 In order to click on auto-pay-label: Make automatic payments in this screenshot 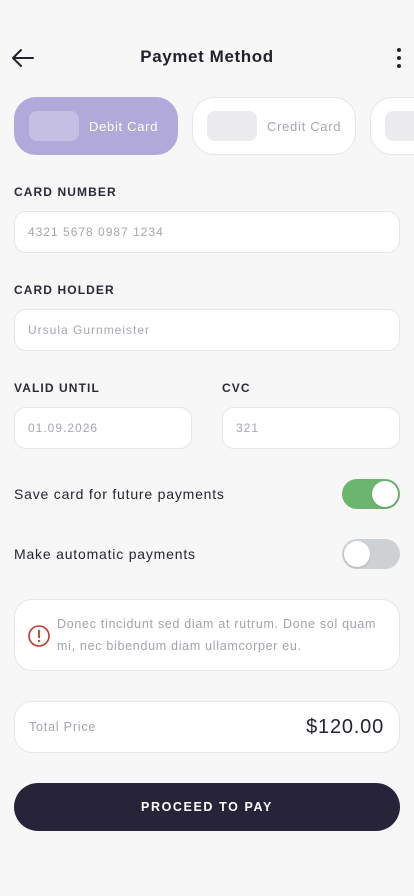, I will do `click(105, 554)`.